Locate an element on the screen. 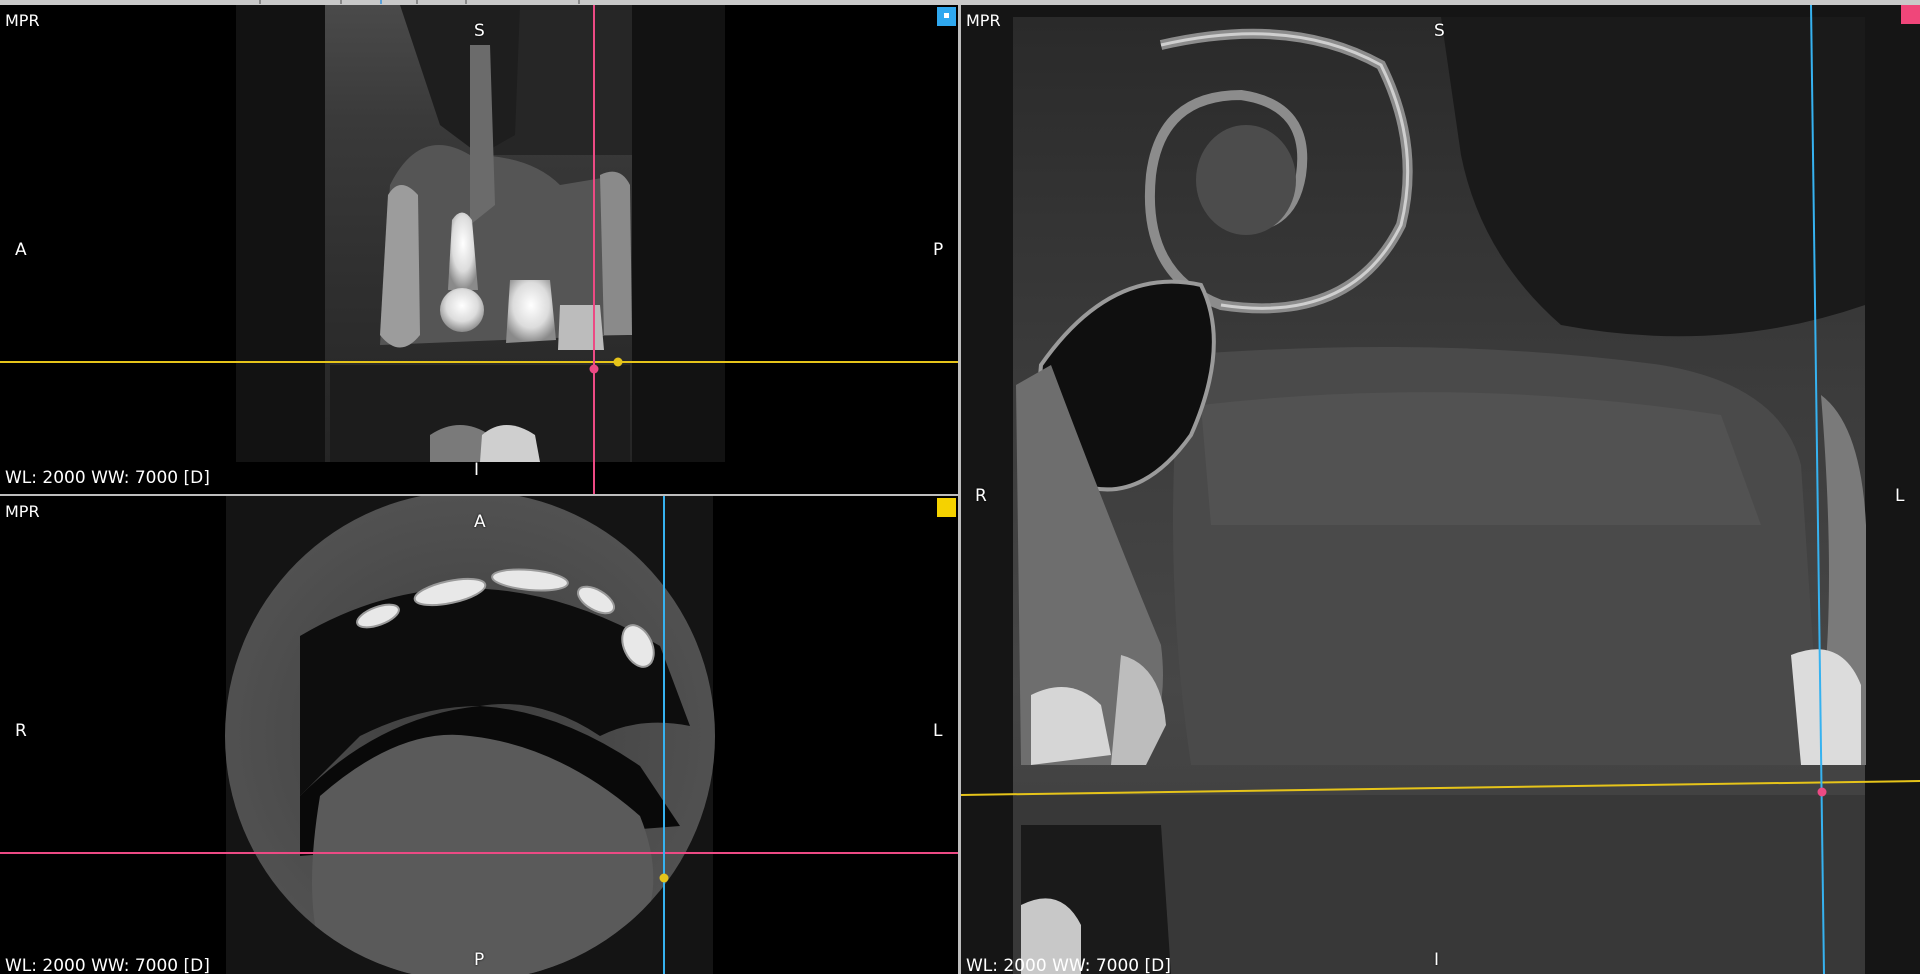  orientation-right-label: P is located at coordinates (938, 250).